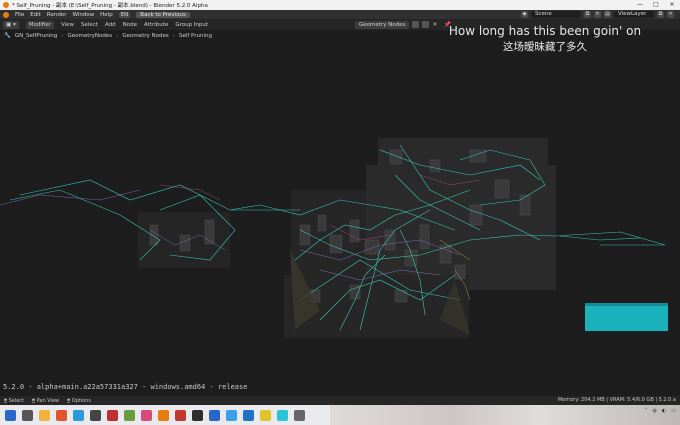 The height and width of the screenshot is (425, 680). I want to click on subtitle-english: How long has this been goin' on, so click(545, 31).